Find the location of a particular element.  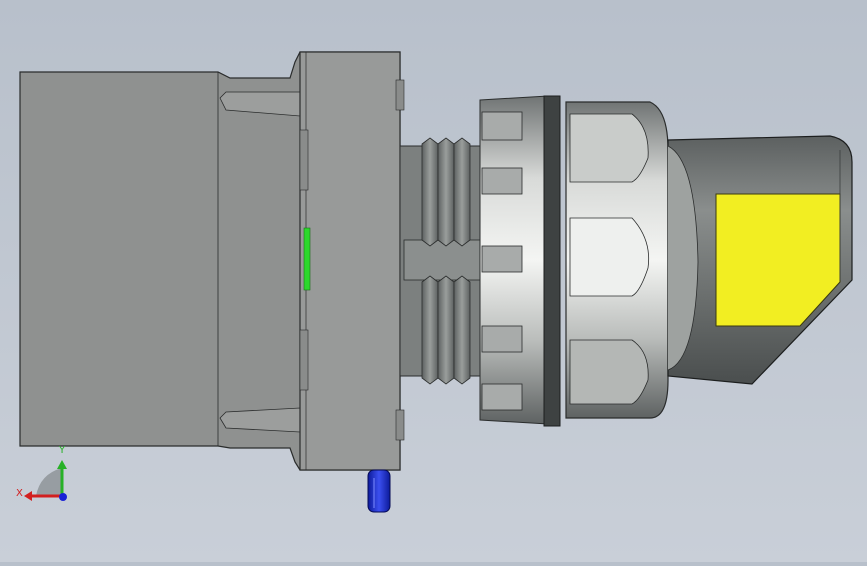

x-axis-label: X is located at coordinates (19, 493).